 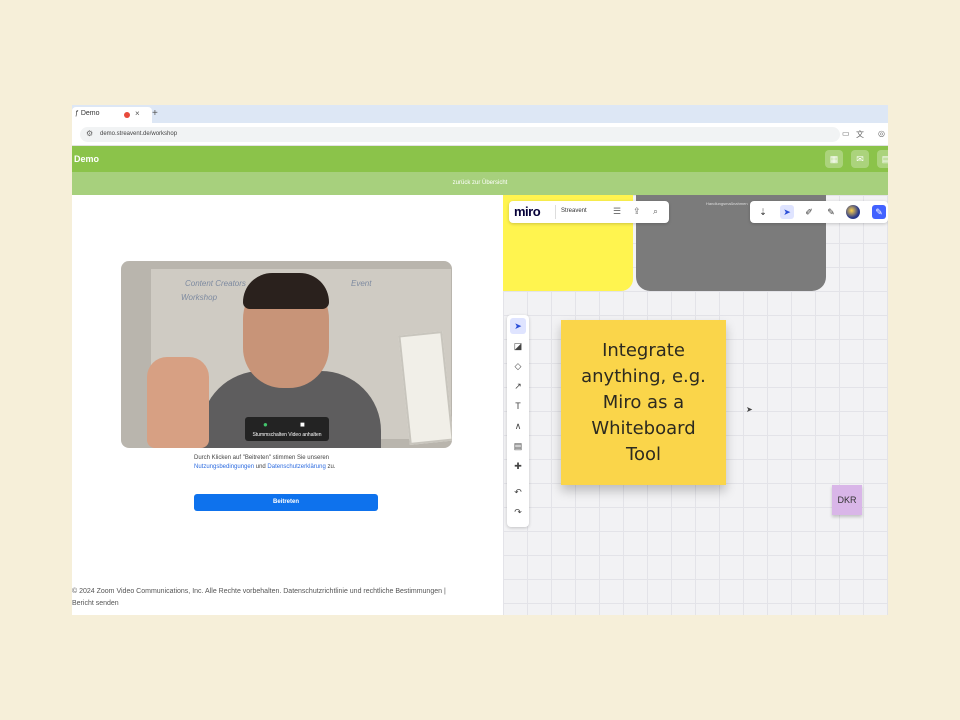 I want to click on miro-logo: miro, so click(x=527, y=211).